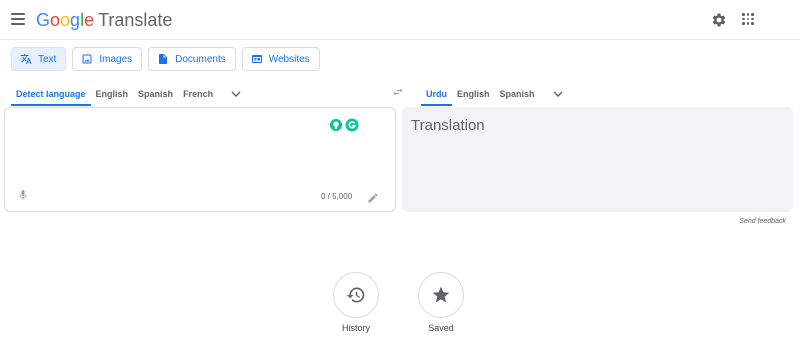 The image size is (800, 362). Describe the element at coordinates (198, 94) in the screenshot. I see `source-lang-french: French` at that location.